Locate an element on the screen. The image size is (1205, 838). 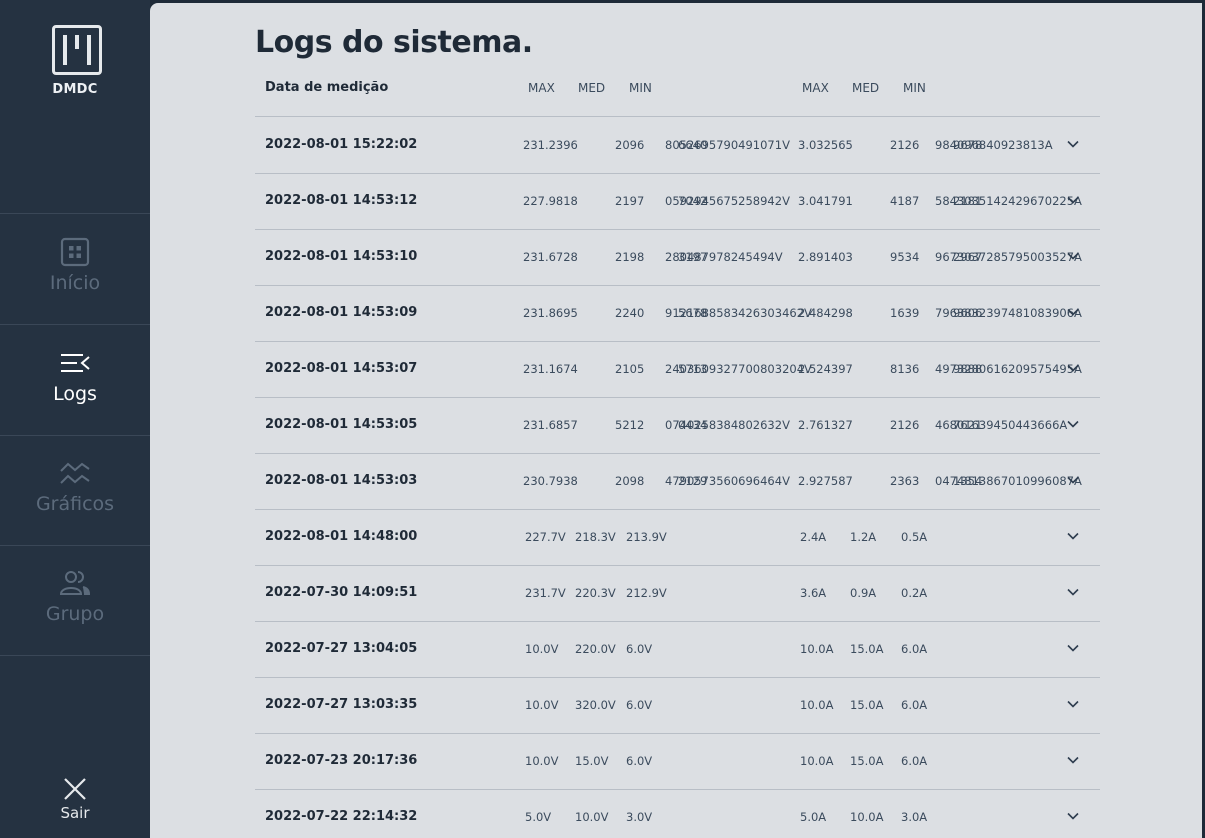
log-value-c-rest: 9673037285795003527A is located at coordinates (1008, 257).